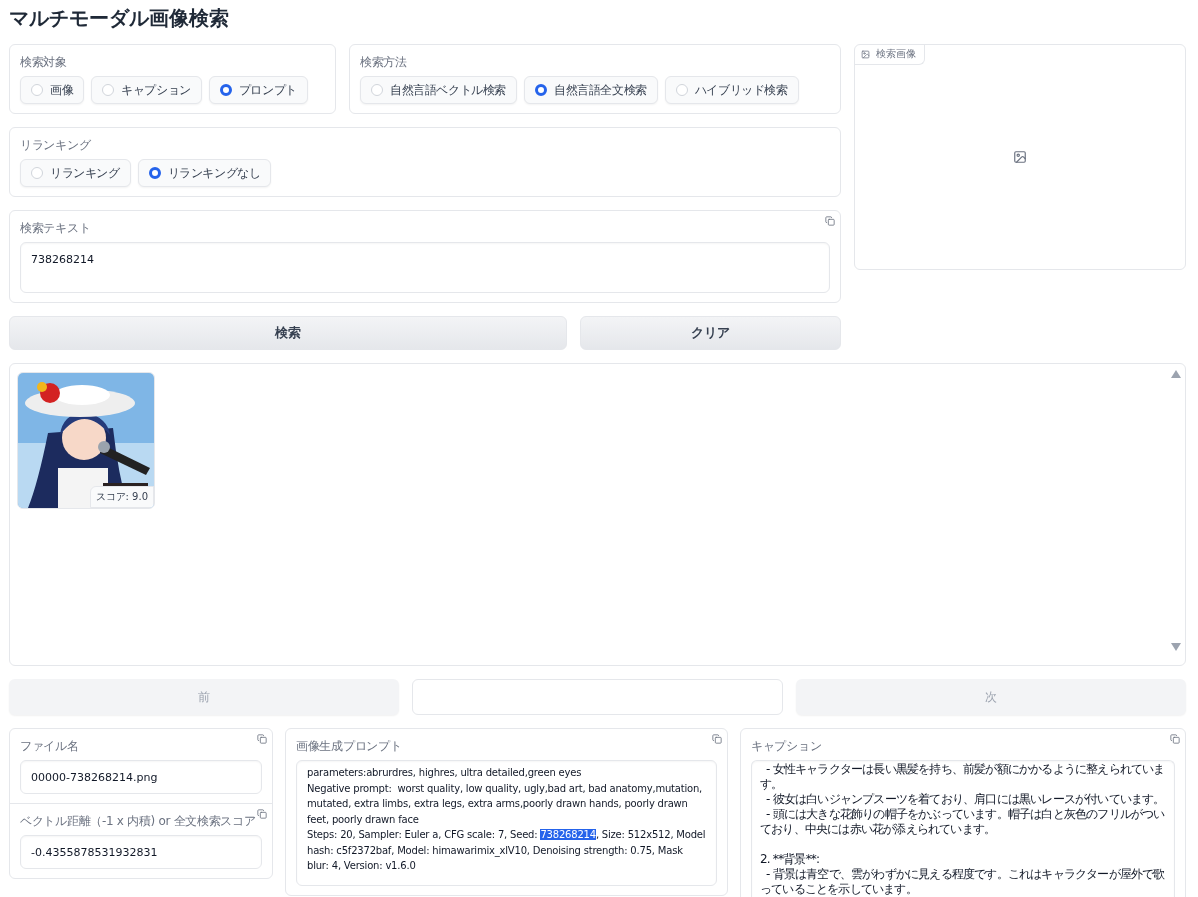  Describe the element at coordinates (119, 18) in the screenshot. I see `page-title: マルチモーダル画像検索` at that location.